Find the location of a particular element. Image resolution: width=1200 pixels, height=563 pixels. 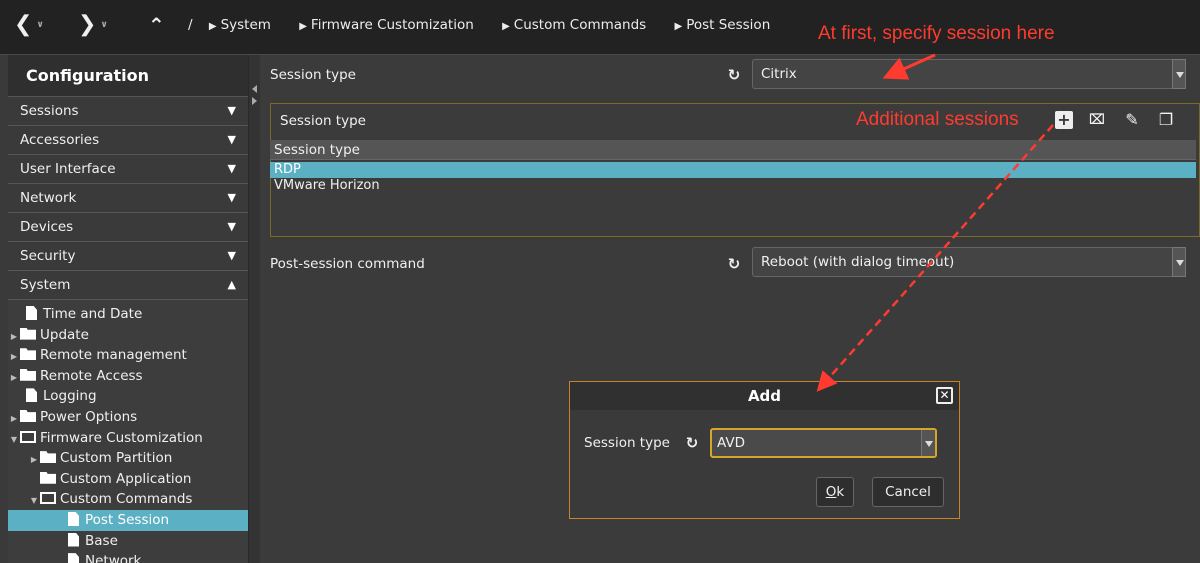

edit-icon: ✎ is located at coordinates (1132, 120).